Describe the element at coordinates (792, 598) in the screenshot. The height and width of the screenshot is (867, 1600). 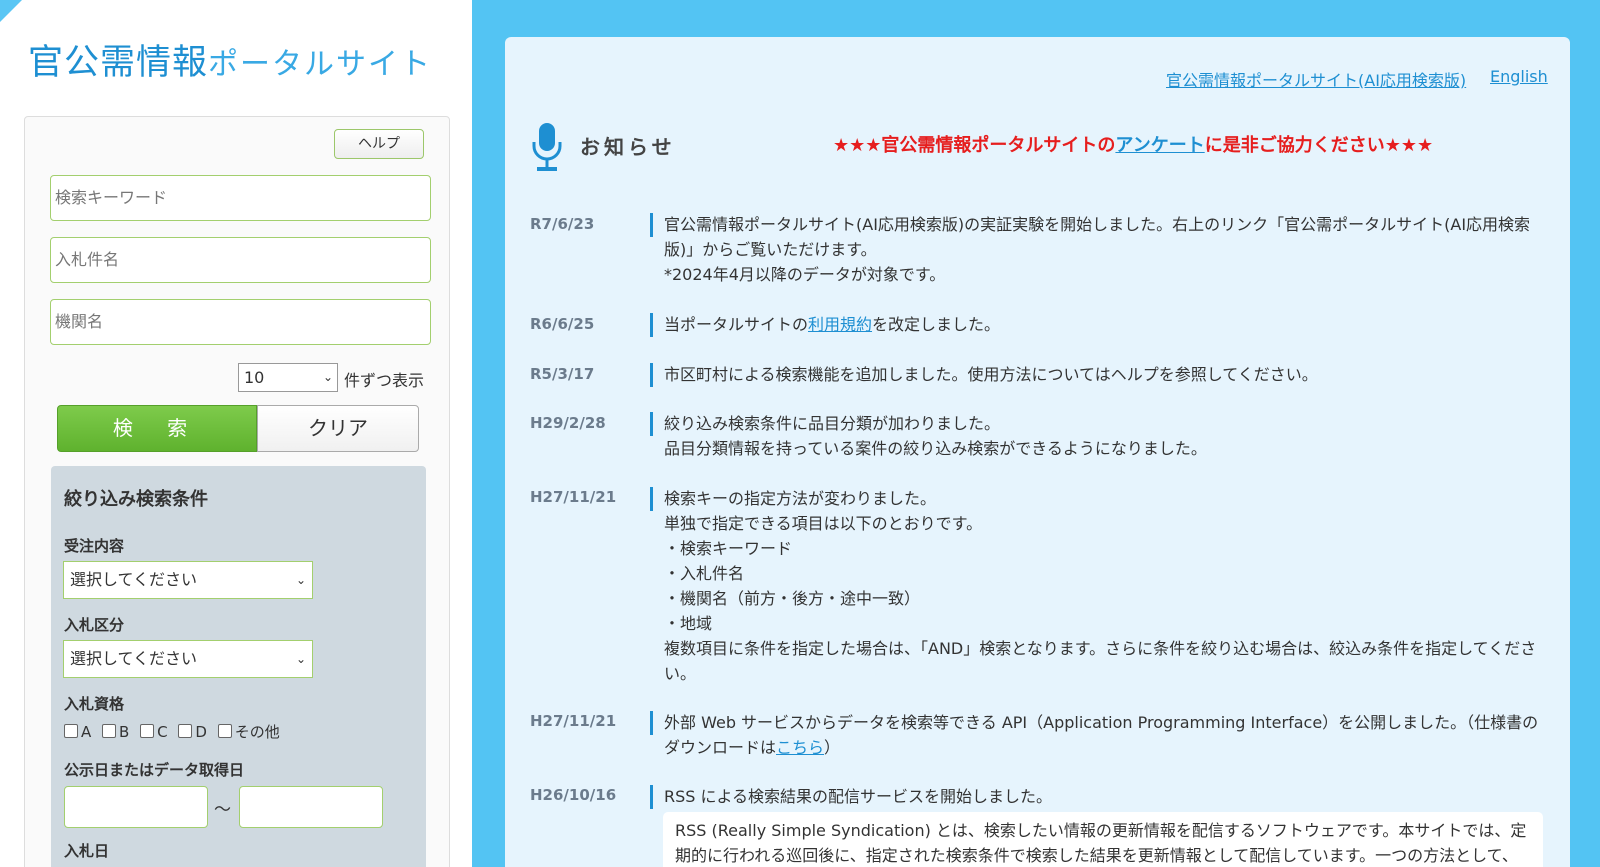
I see `news-line: ・機関名（前方・後方・途中一致）` at that location.